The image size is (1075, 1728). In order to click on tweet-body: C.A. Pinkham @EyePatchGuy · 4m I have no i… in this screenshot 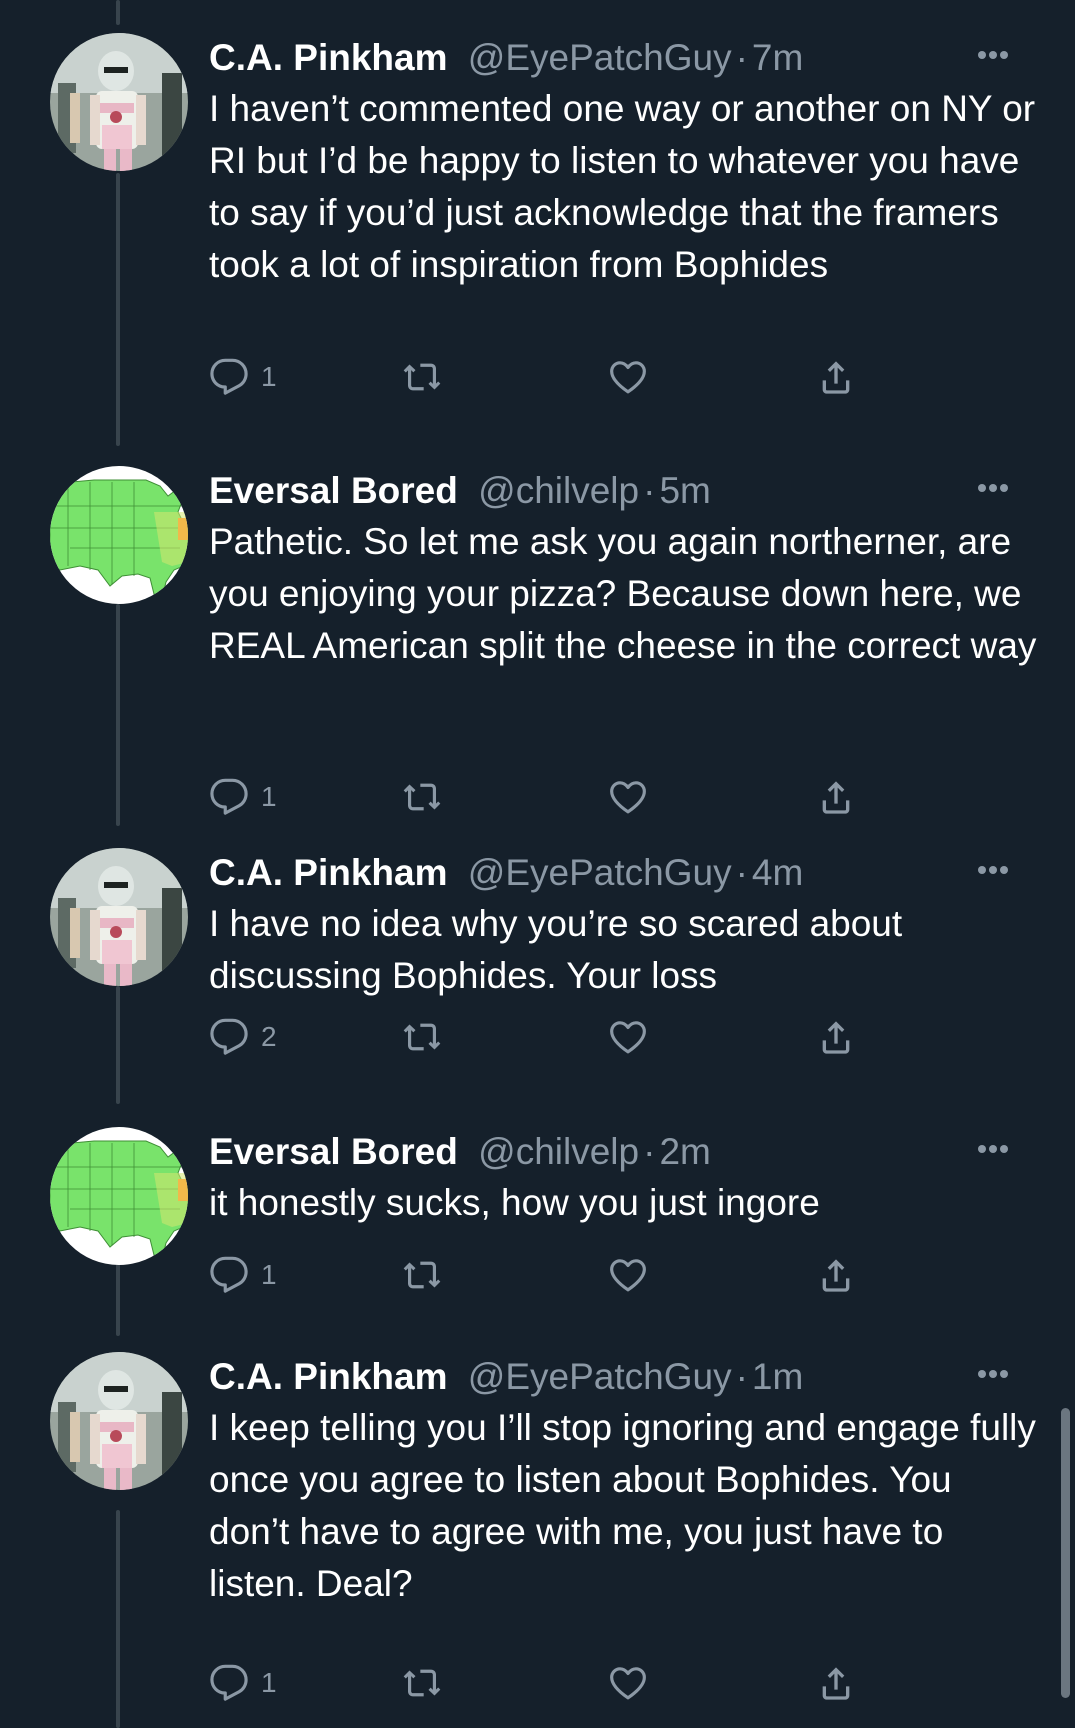, I will do `click(634, 951)`.